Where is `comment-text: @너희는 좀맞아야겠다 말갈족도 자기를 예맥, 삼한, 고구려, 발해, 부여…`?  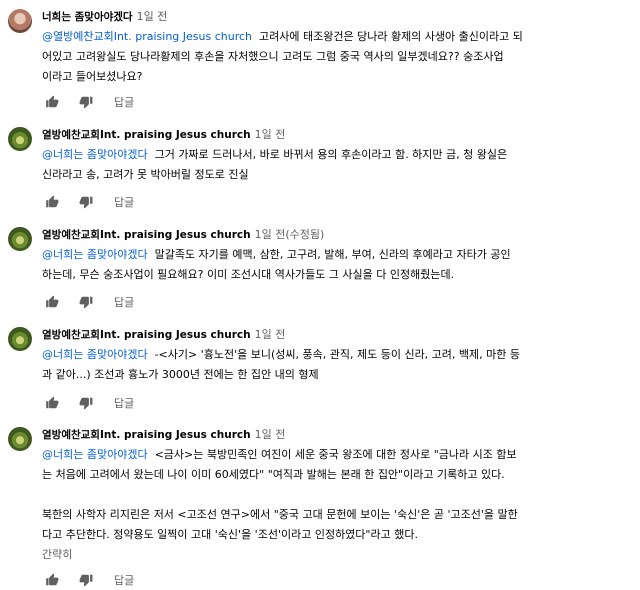
comment-text: @너희는 좀맞아야겠다 말갈족도 자기를 예맥, 삼한, 고구려, 발해, 부여… is located at coordinates (337, 265).